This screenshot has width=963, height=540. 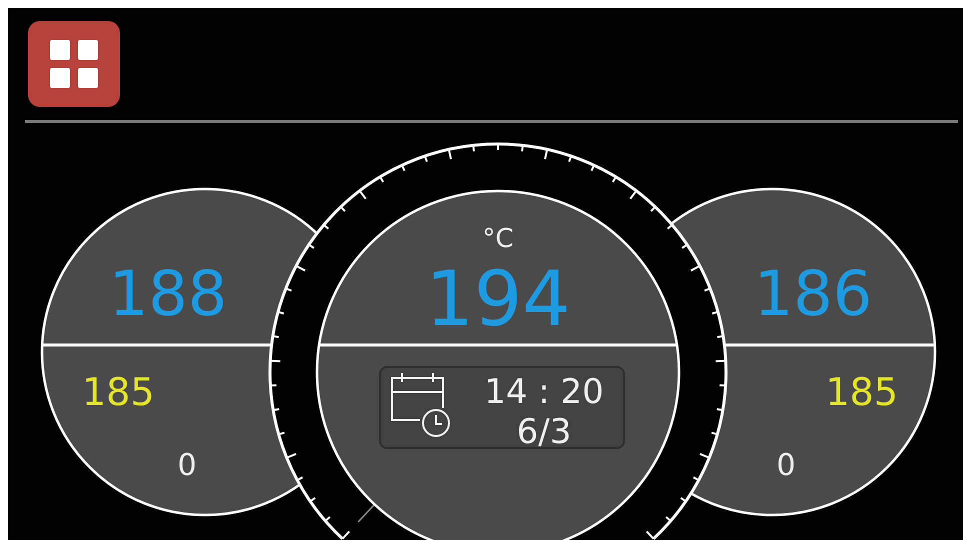 I want to click on temperature-reading: 194, so click(x=498, y=298).